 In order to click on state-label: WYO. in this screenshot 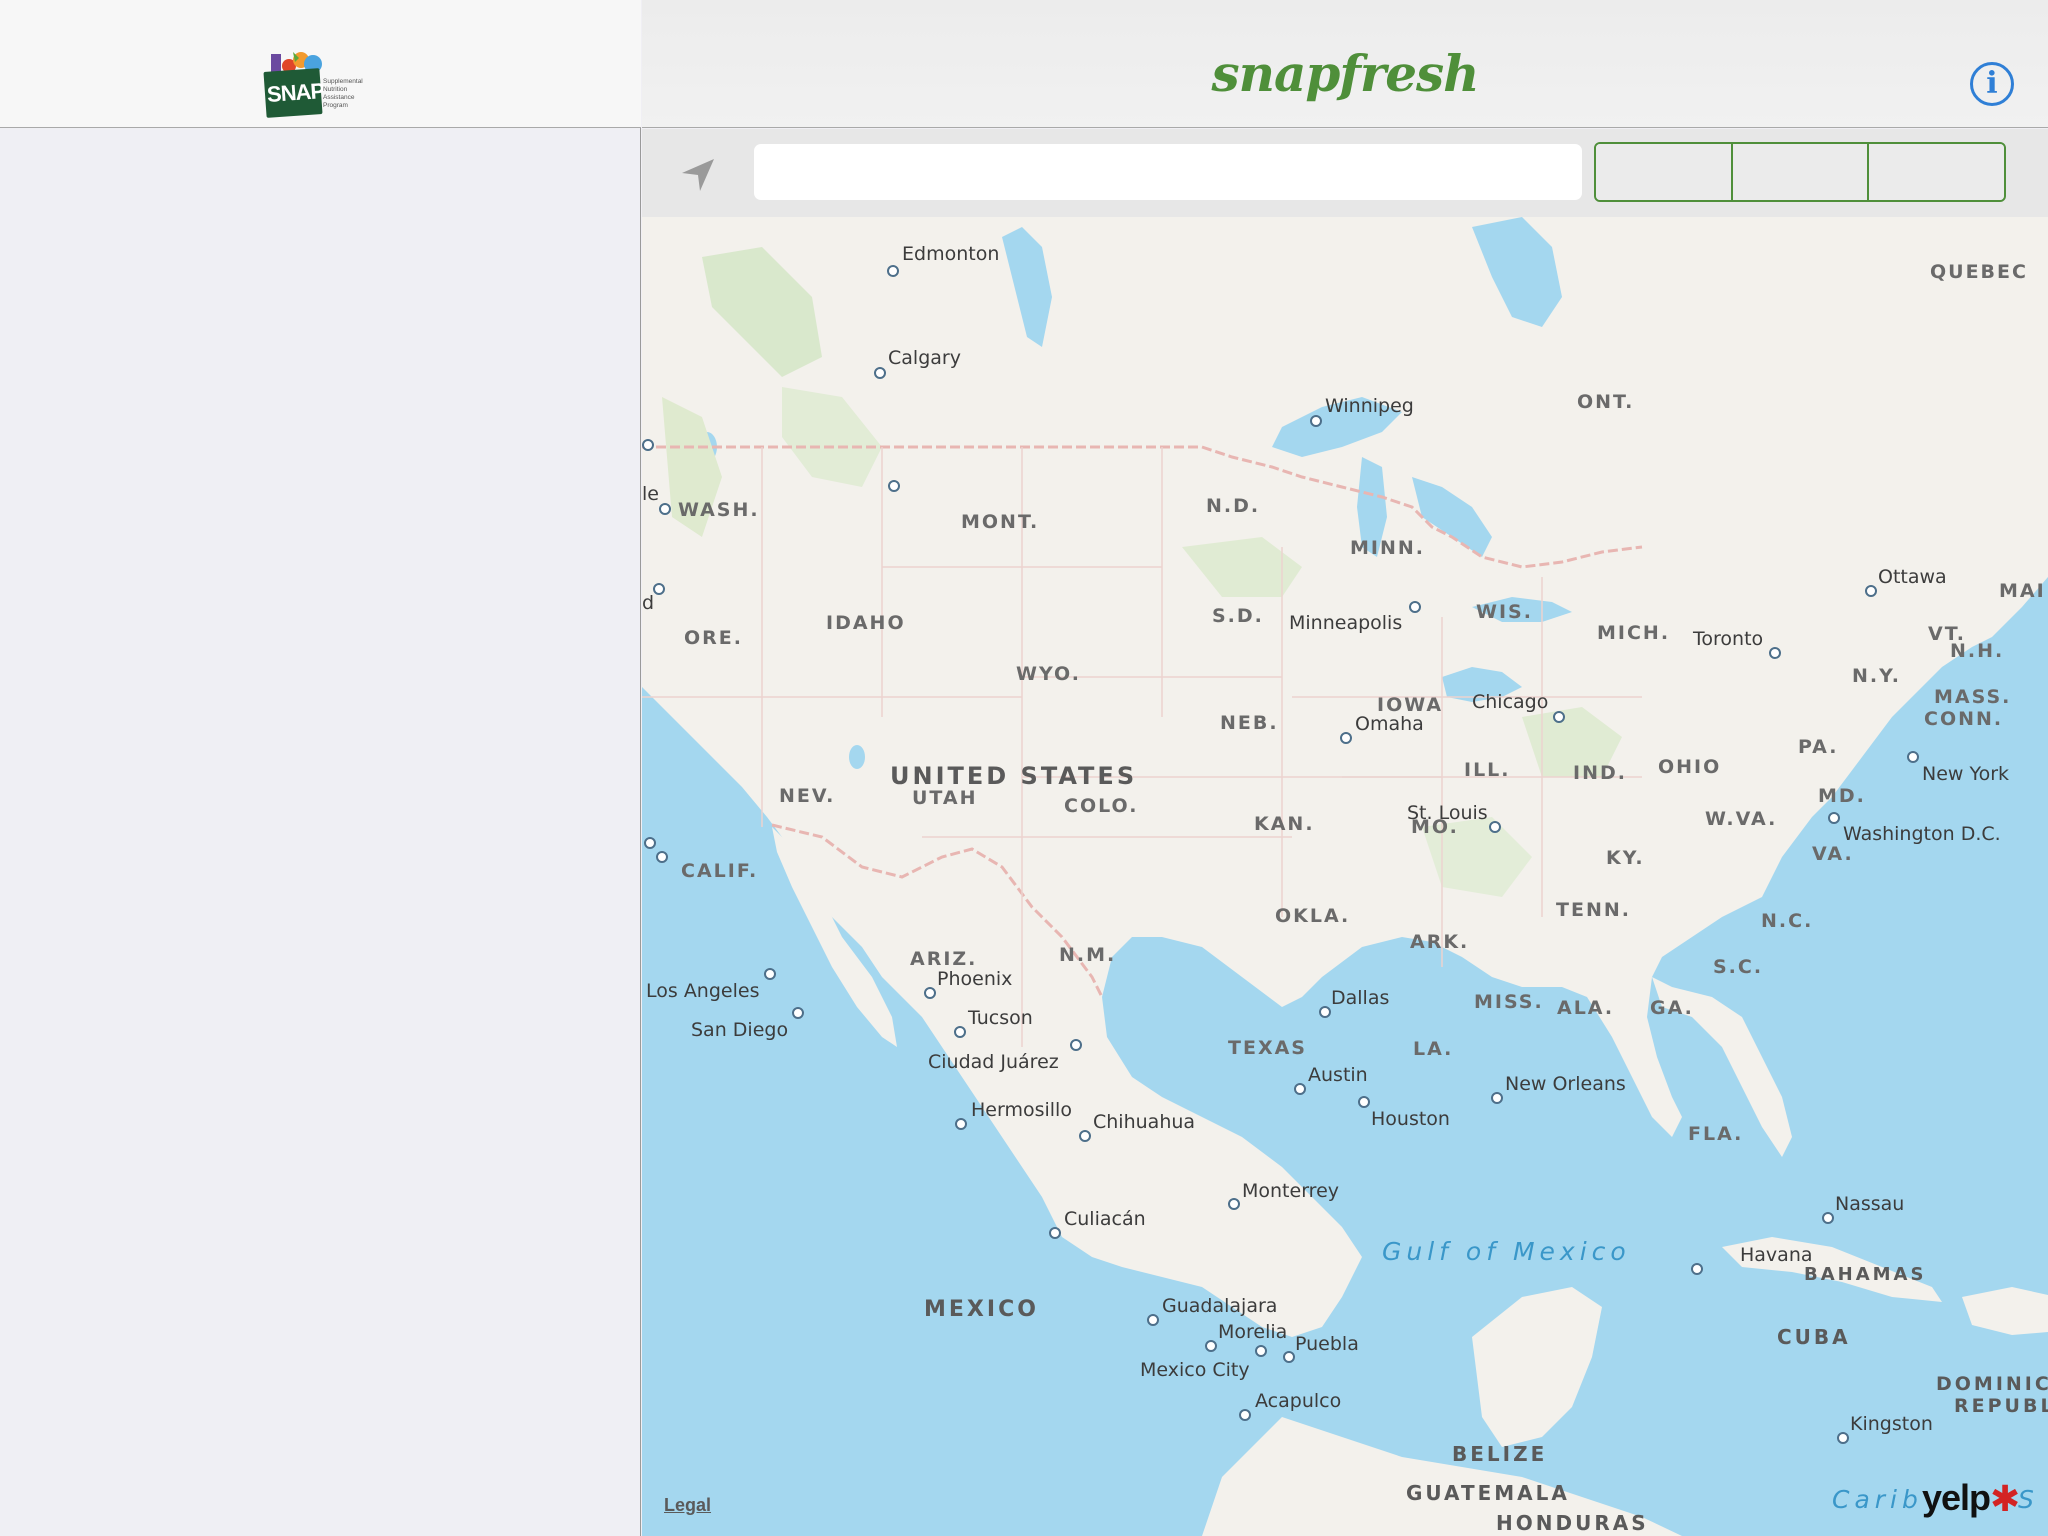, I will do `click(1048, 674)`.